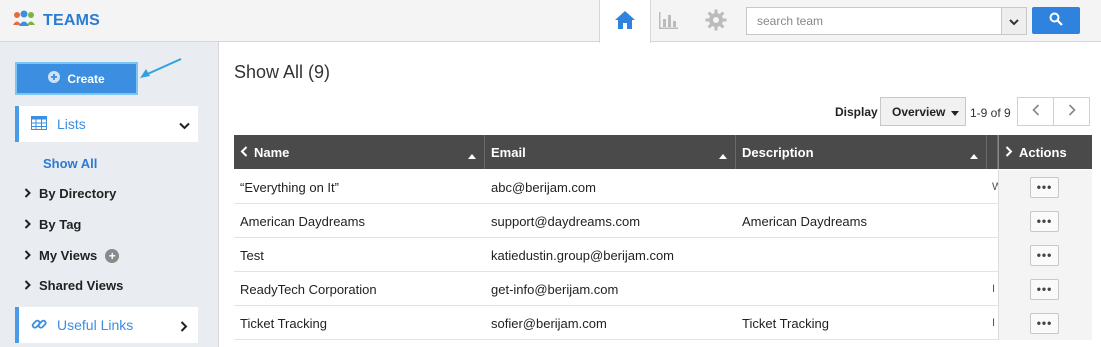  I want to click on cell-name: American Daydreams, so click(359, 221).